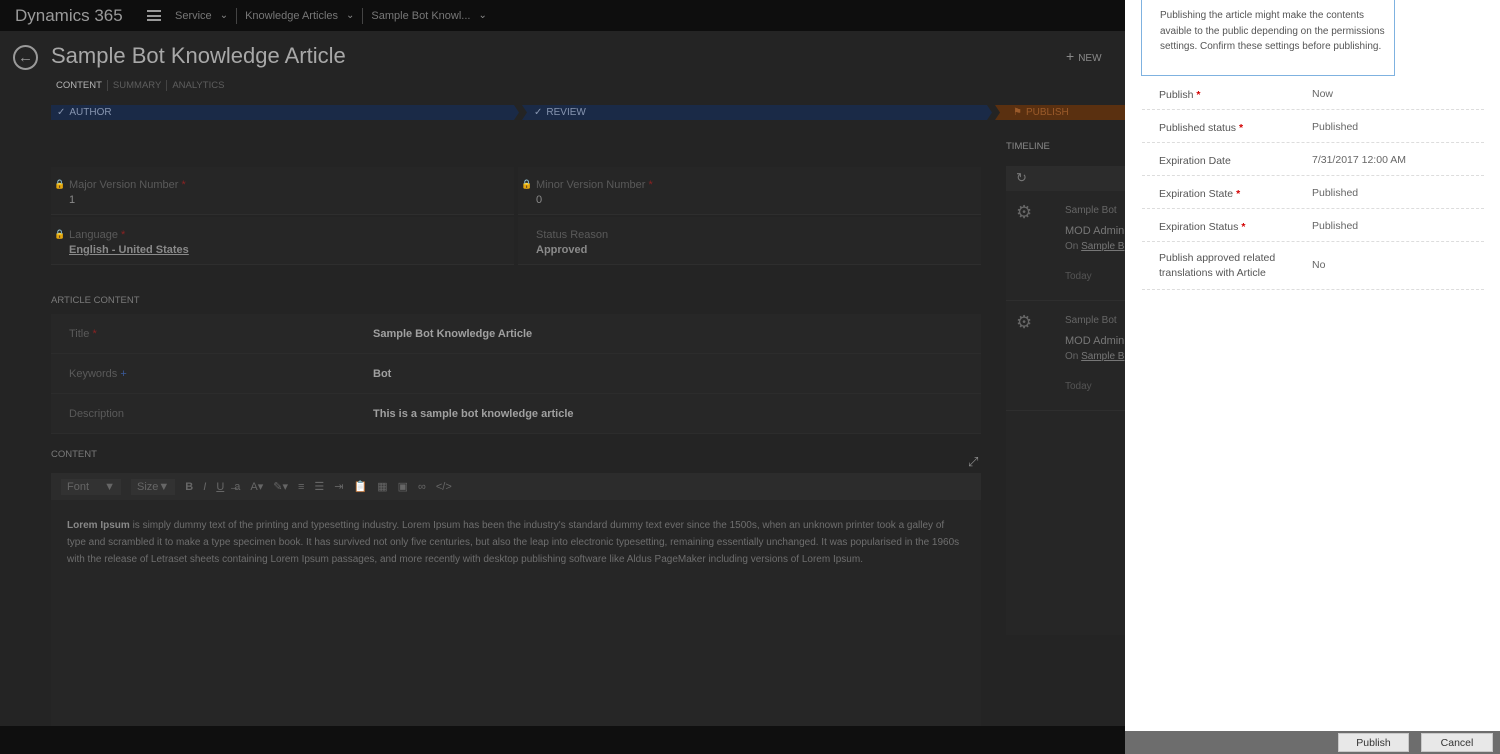  I want to click on expiration-status-field: Expiration Status * Published, so click(1313, 225).